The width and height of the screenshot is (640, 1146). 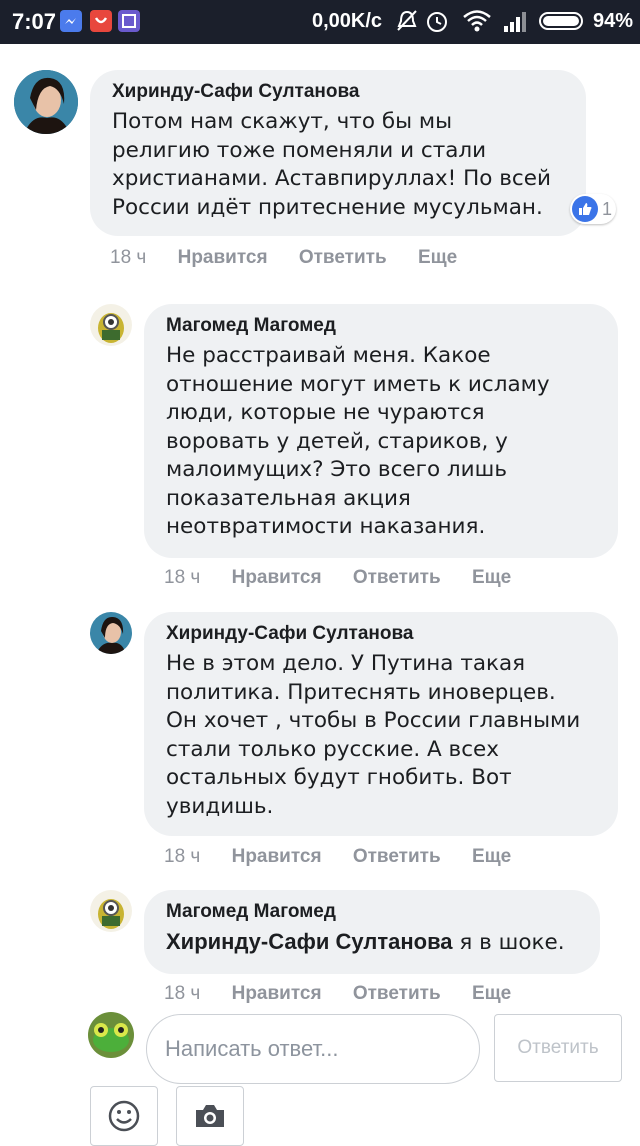 I want to click on reaction-count: 1, so click(x=593, y=209).